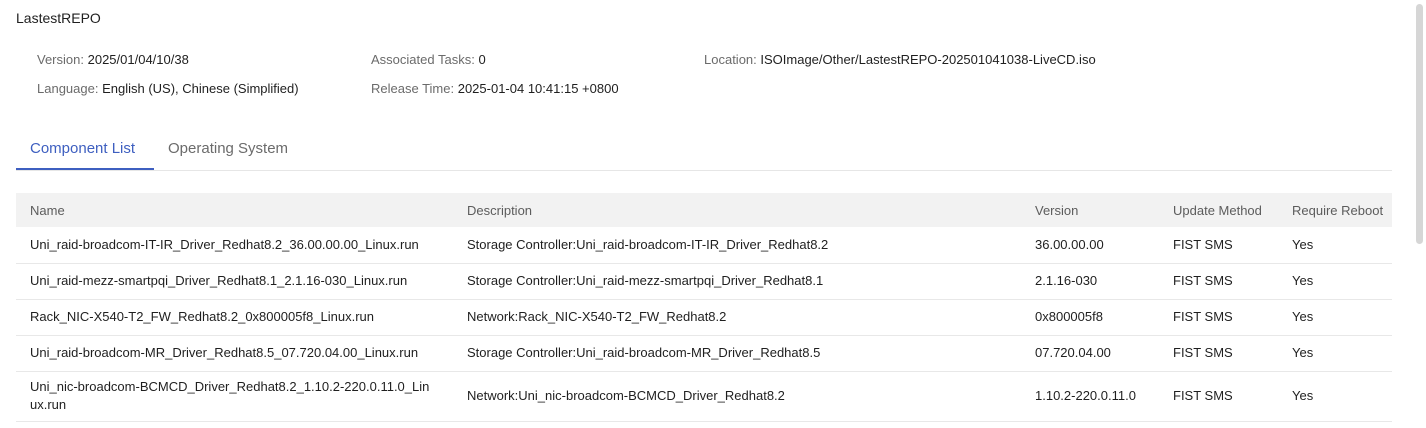 Image resolution: width=1426 pixels, height=428 pixels. Describe the element at coordinates (413, 88) in the screenshot. I see `meta-release-label: Release Time:` at that location.